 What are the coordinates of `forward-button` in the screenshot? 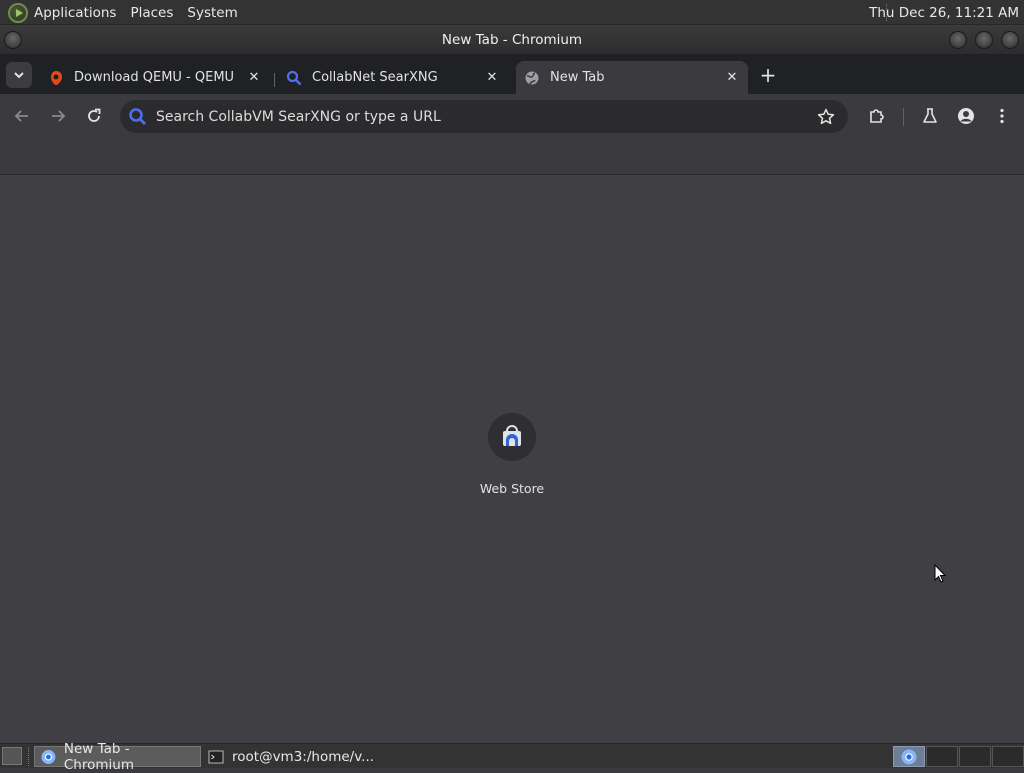 It's located at (58, 116).